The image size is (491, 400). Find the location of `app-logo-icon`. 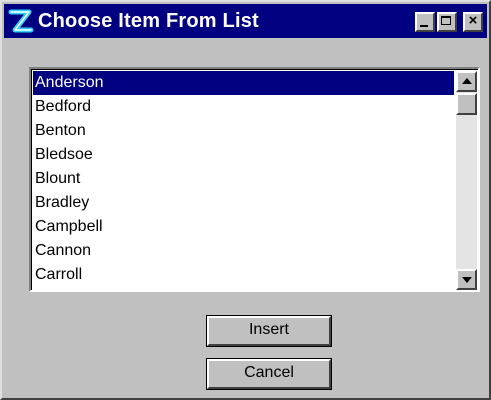

app-logo-icon is located at coordinates (21, 21).